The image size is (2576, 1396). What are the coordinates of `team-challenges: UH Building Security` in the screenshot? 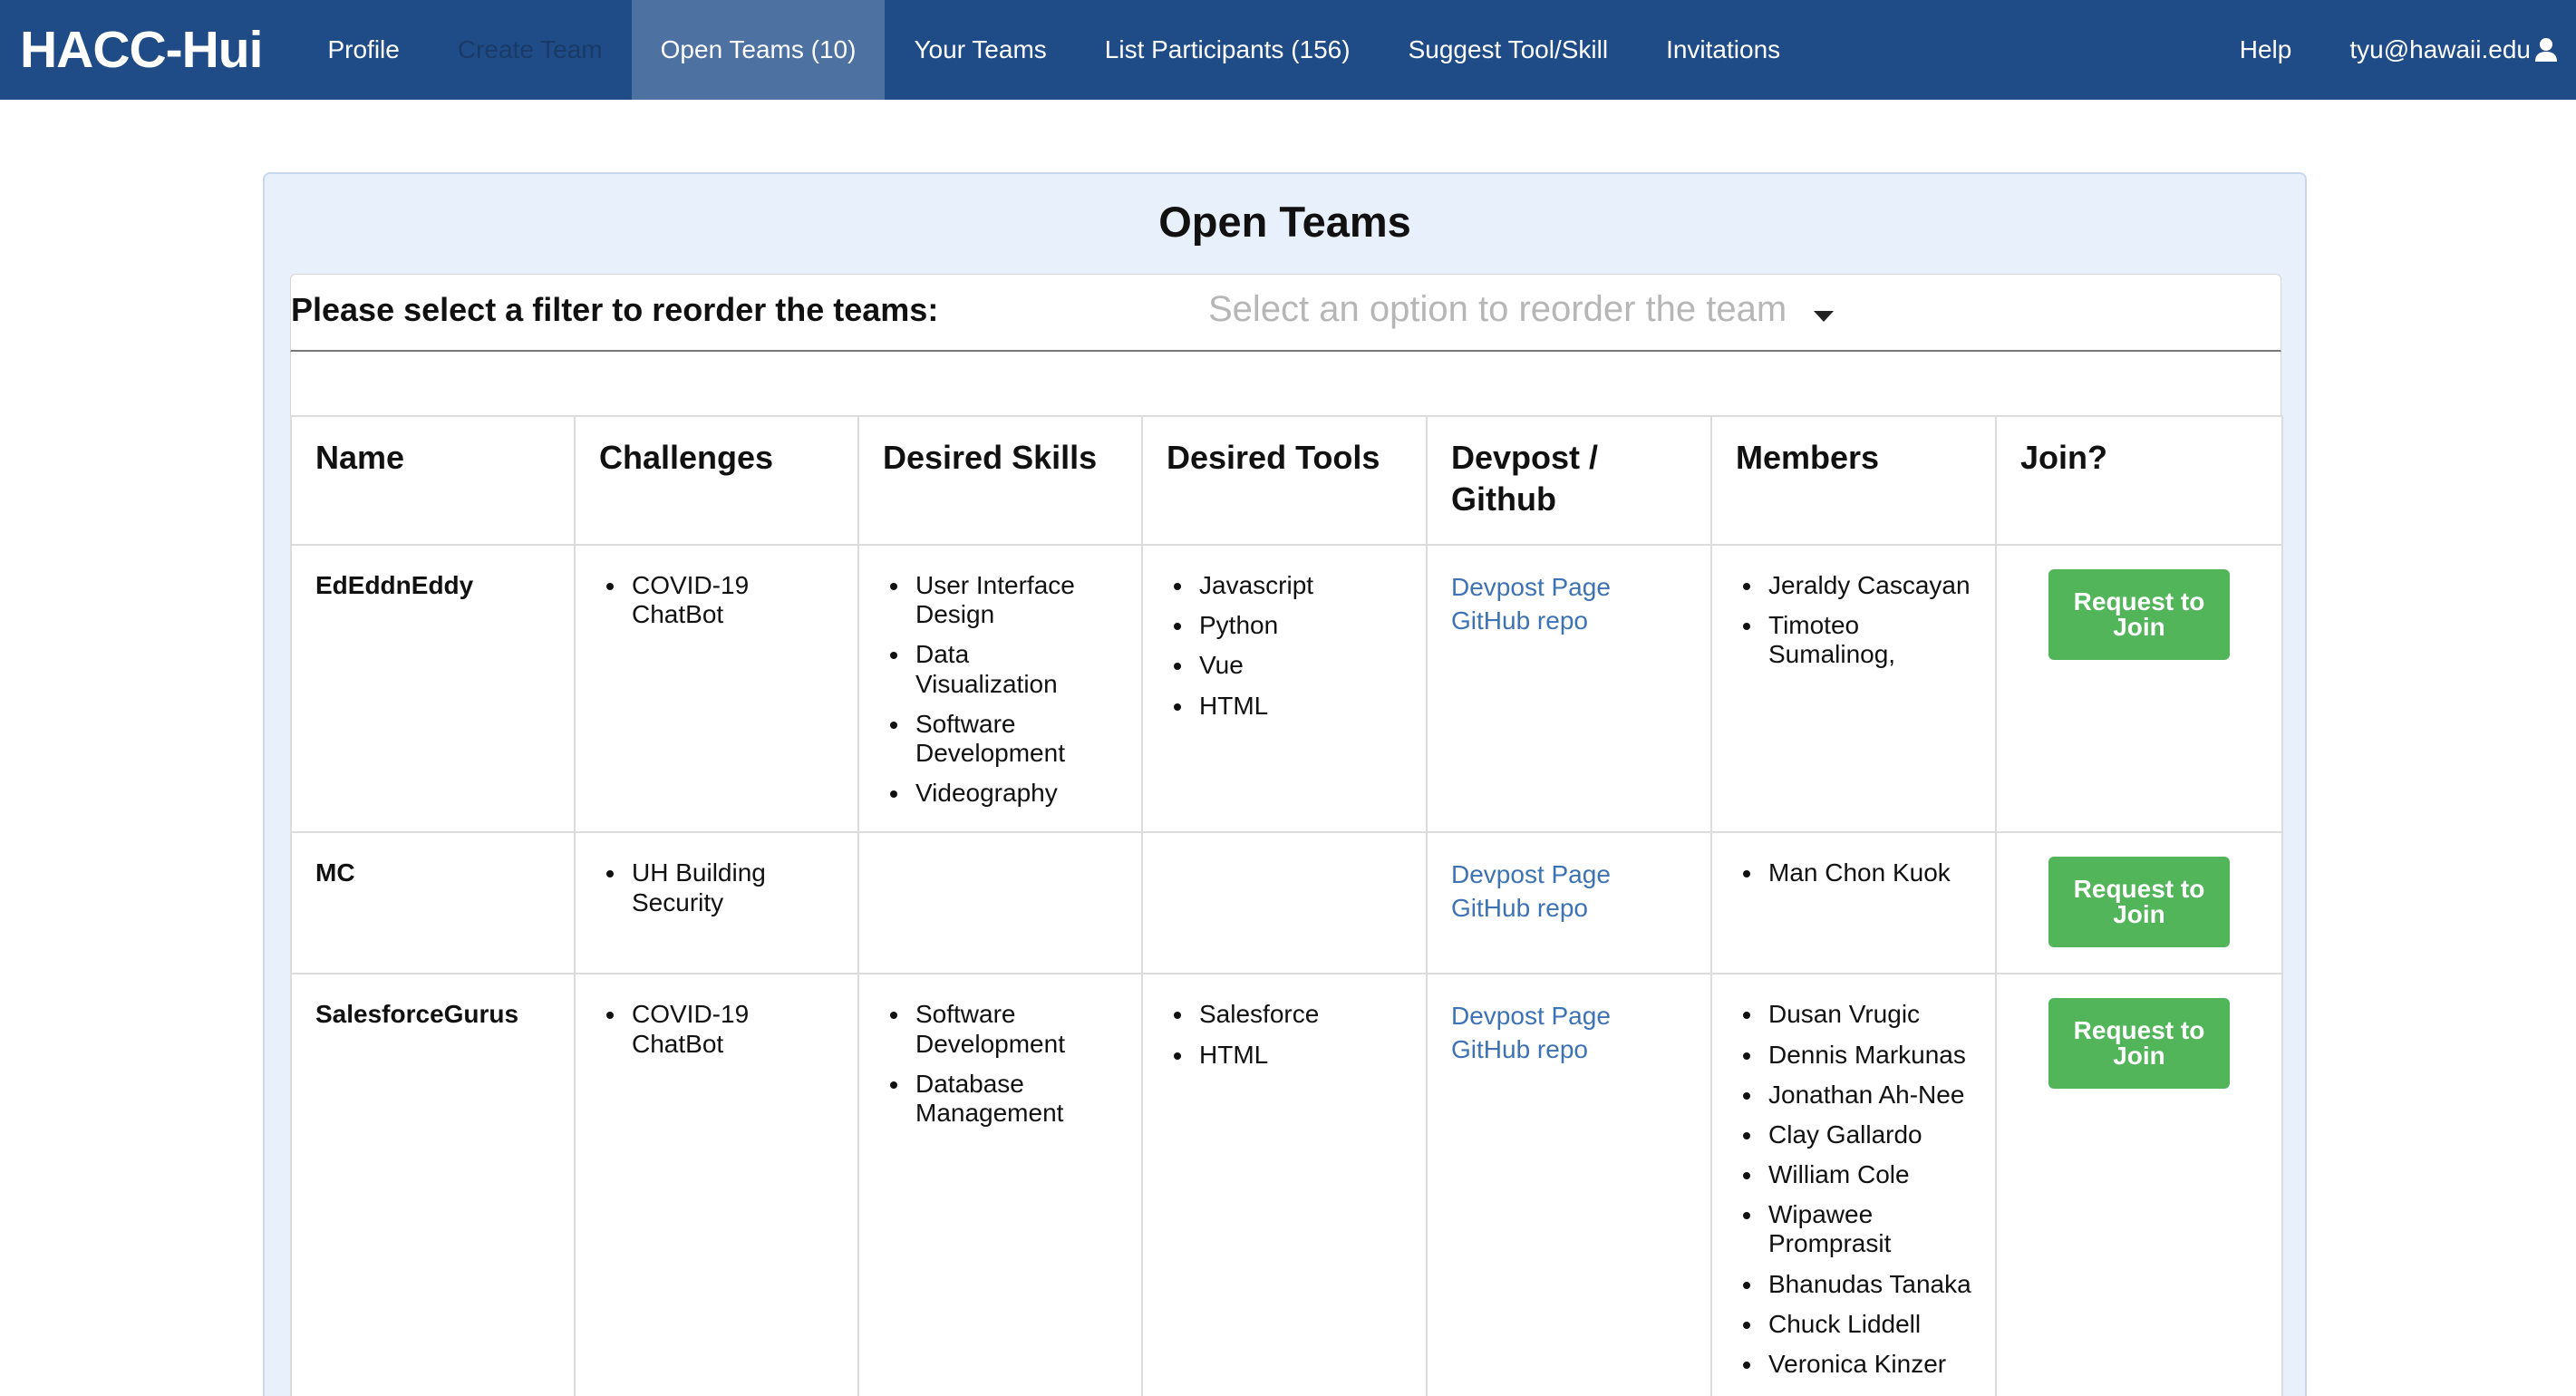 It's located at (716, 903).